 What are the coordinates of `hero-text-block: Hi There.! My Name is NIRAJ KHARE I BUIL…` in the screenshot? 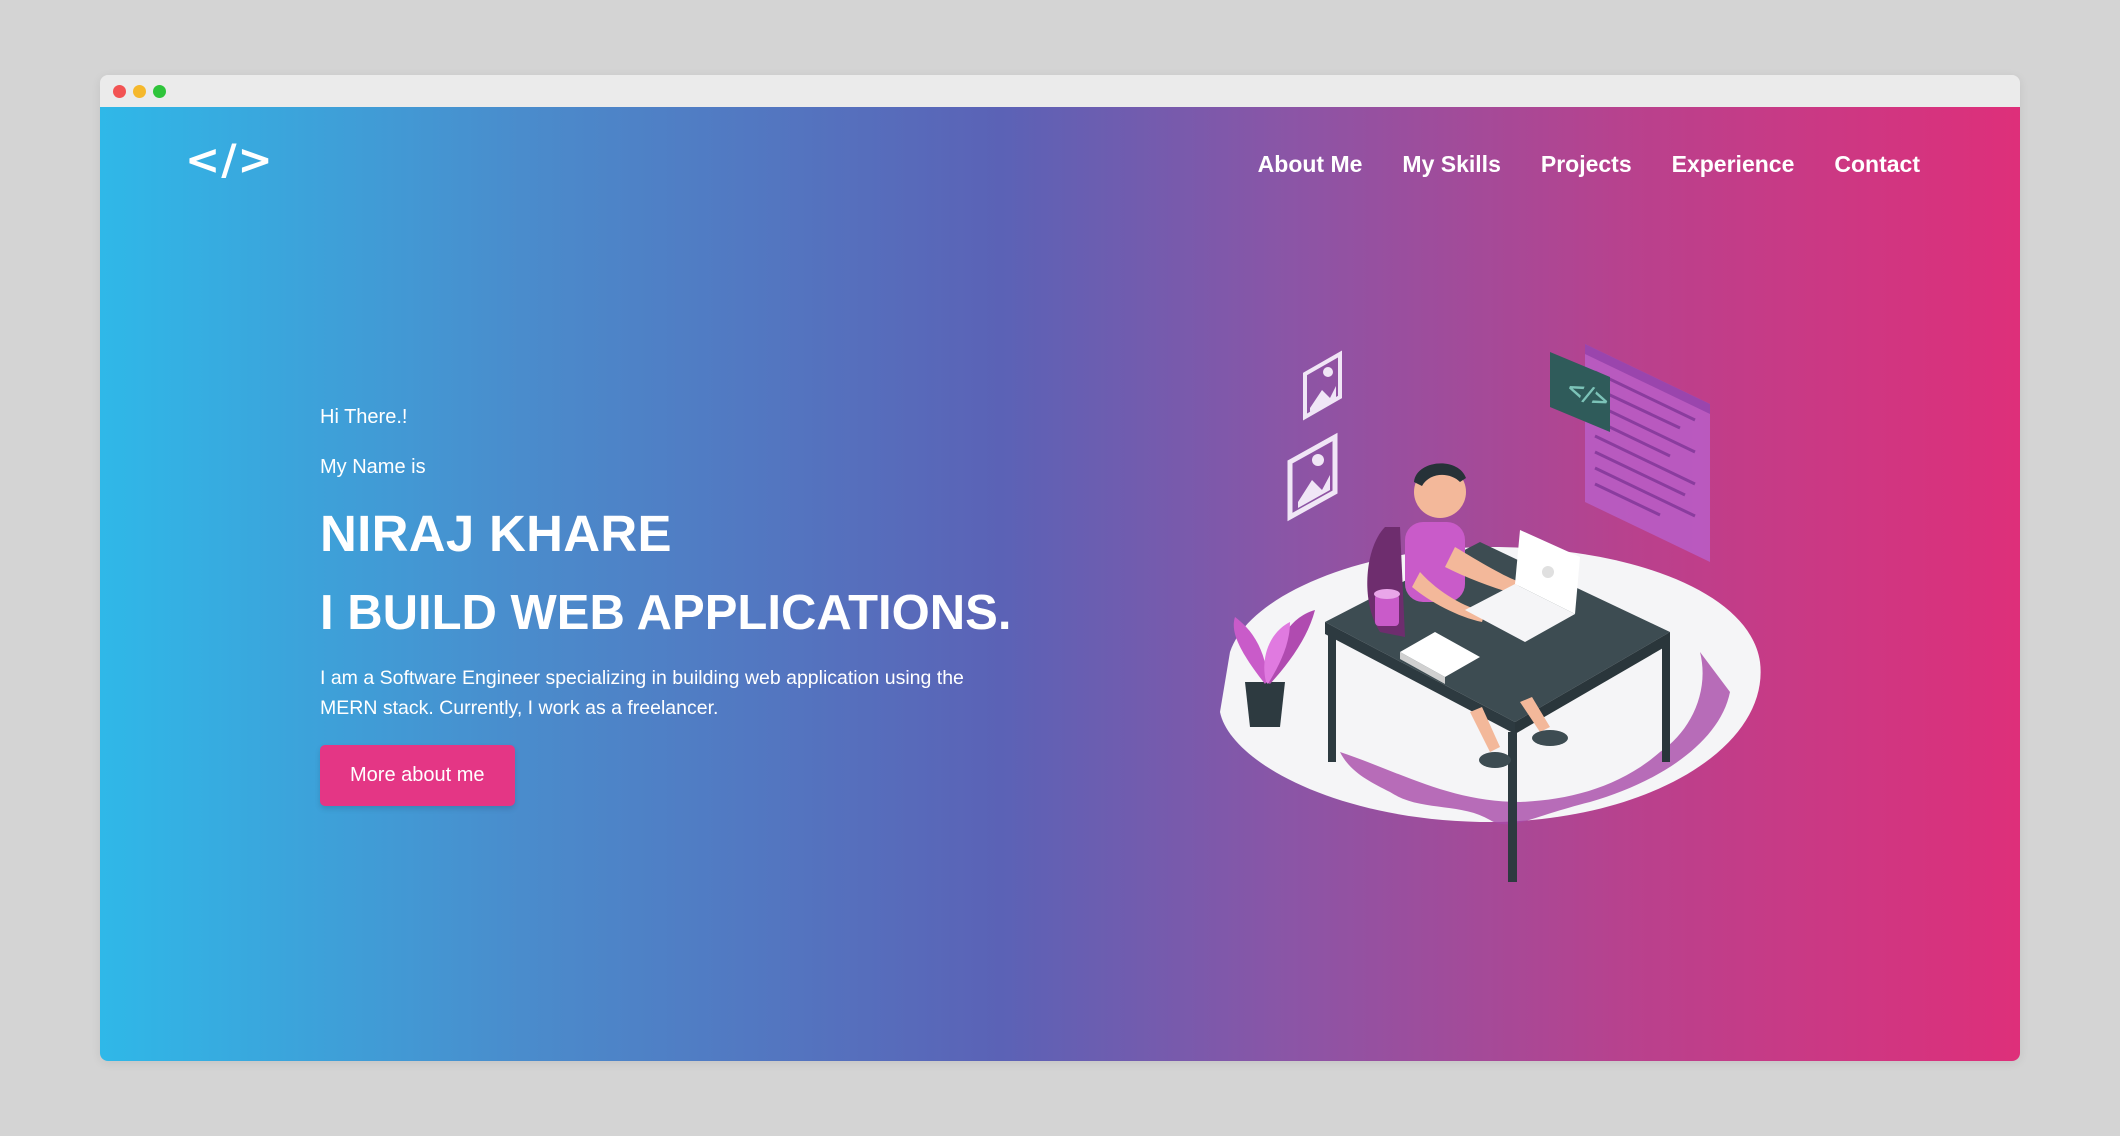 It's located at (680, 606).